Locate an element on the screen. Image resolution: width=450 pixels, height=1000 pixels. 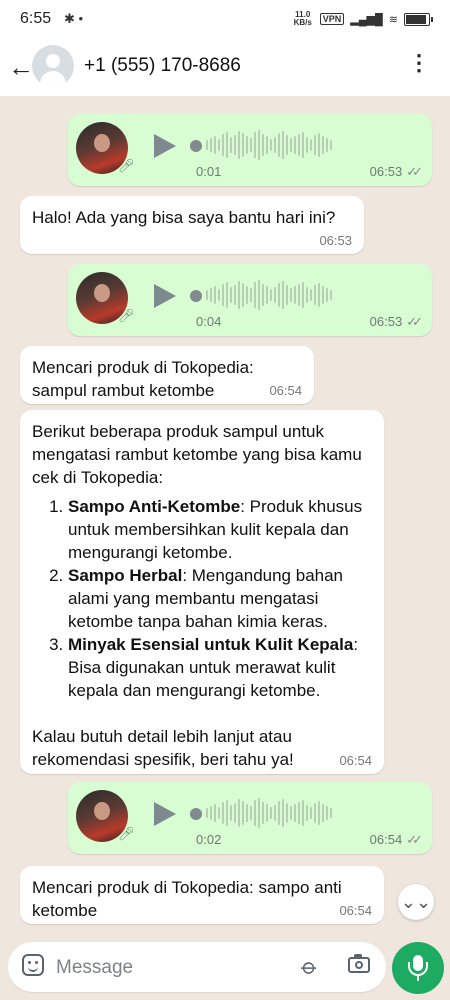
net-speed: 11.0 KB/s is located at coordinates (302, 18).